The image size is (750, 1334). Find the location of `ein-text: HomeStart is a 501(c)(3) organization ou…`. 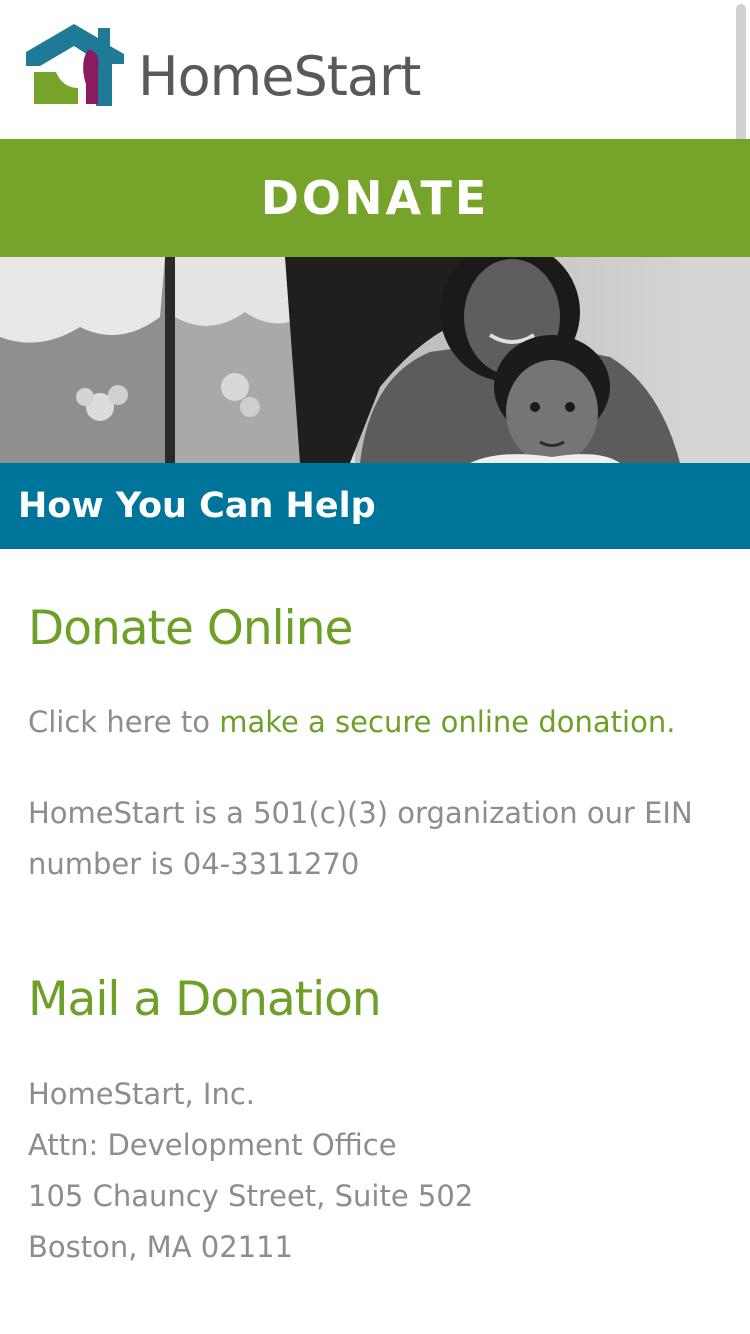

ein-text: HomeStart is a 501(c)(3) organization ou… is located at coordinates (378, 839).